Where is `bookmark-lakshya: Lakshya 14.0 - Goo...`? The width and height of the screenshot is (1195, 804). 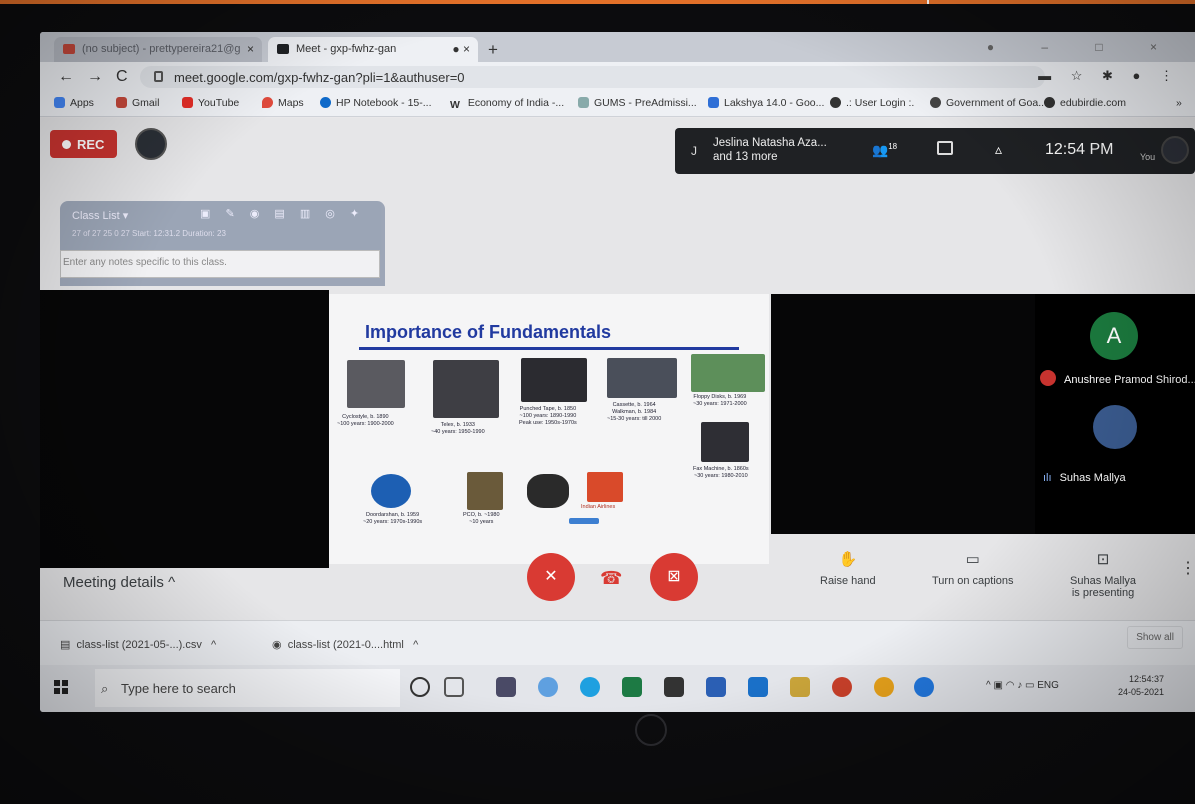
bookmark-lakshya: Lakshya 14.0 - Goo... is located at coordinates (766, 103).